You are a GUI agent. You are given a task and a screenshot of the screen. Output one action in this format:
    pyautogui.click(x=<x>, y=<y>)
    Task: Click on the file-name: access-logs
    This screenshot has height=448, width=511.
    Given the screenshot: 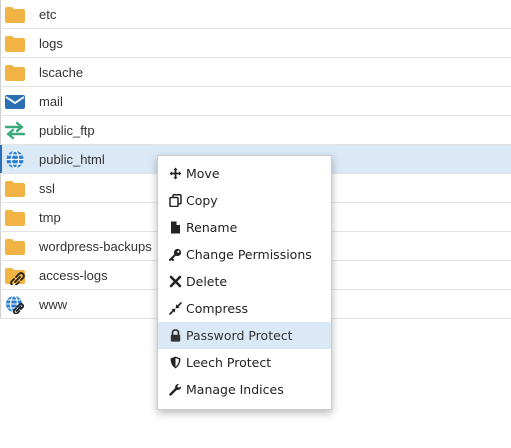 What is the action you would take?
    pyautogui.click(x=73, y=275)
    